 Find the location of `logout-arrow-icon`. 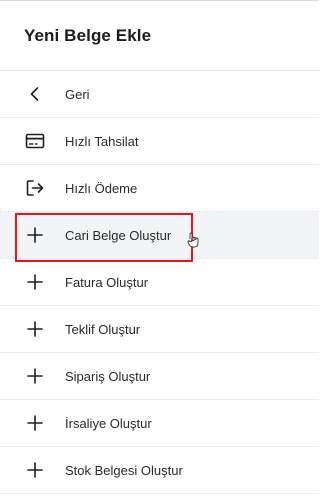

logout-arrow-icon is located at coordinates (35, 188).